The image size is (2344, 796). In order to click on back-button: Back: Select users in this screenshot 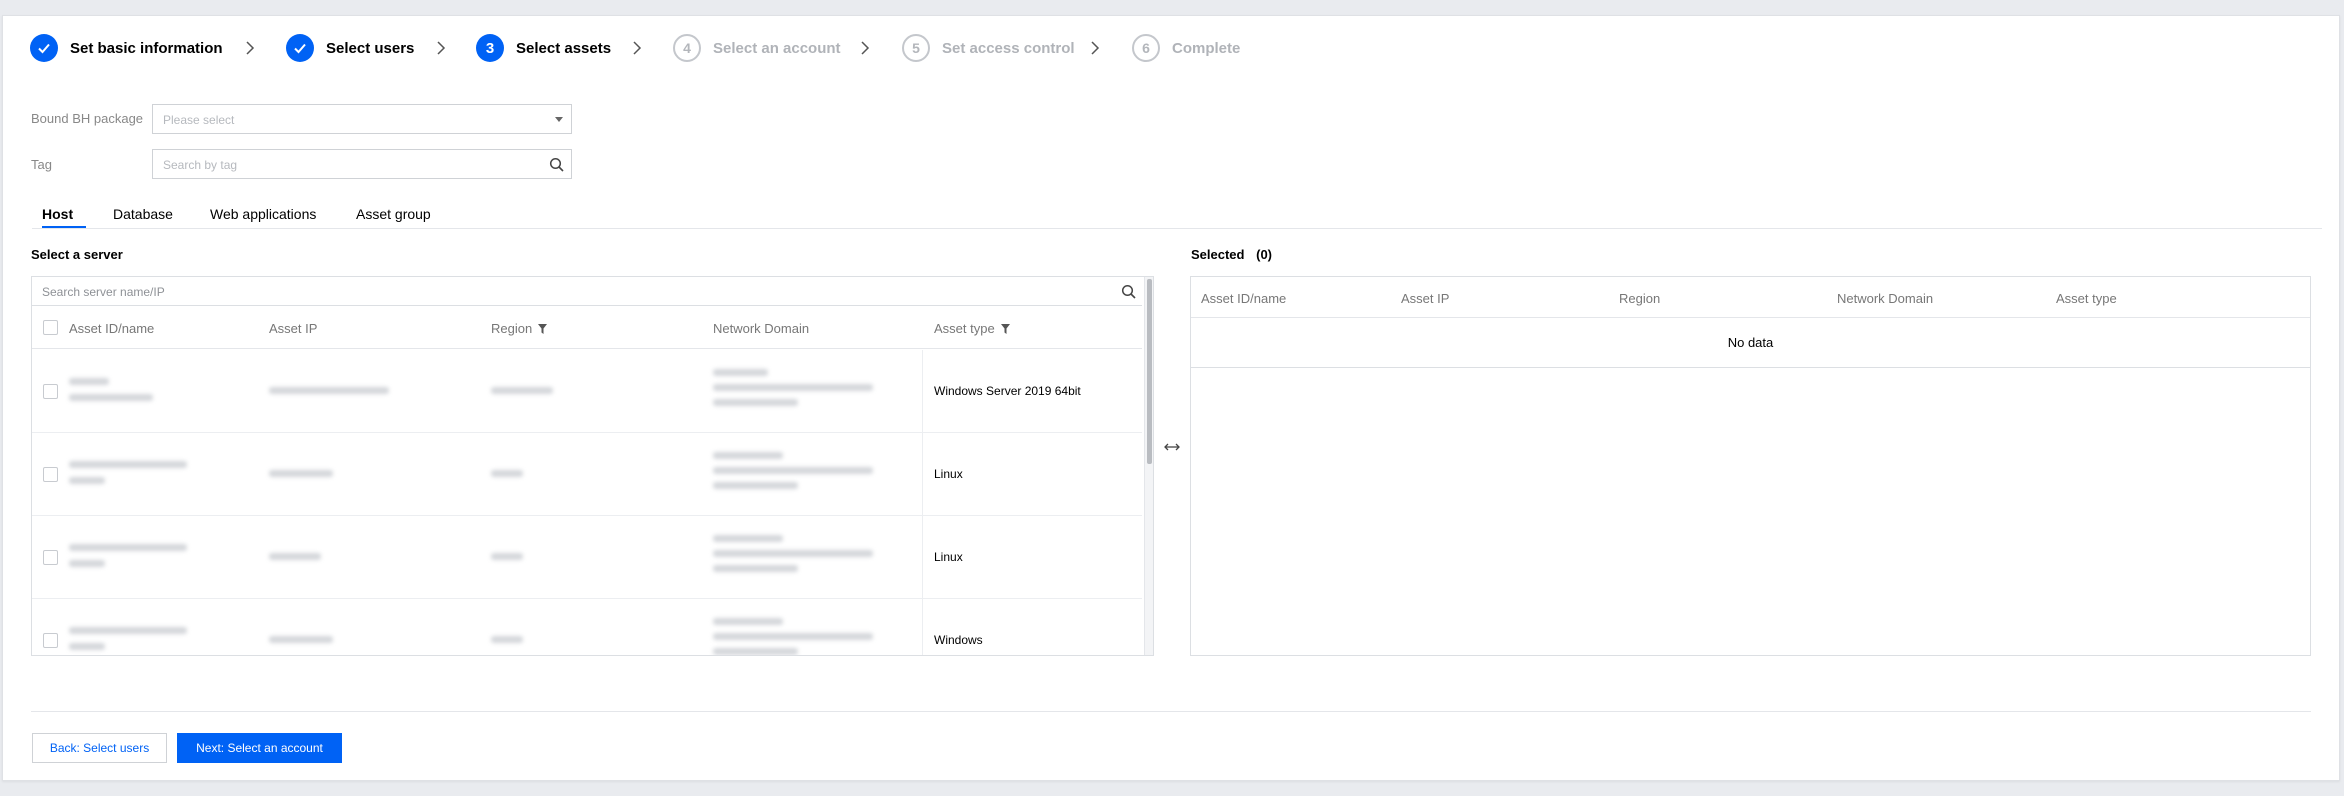, I will do `click(99, 748)`.